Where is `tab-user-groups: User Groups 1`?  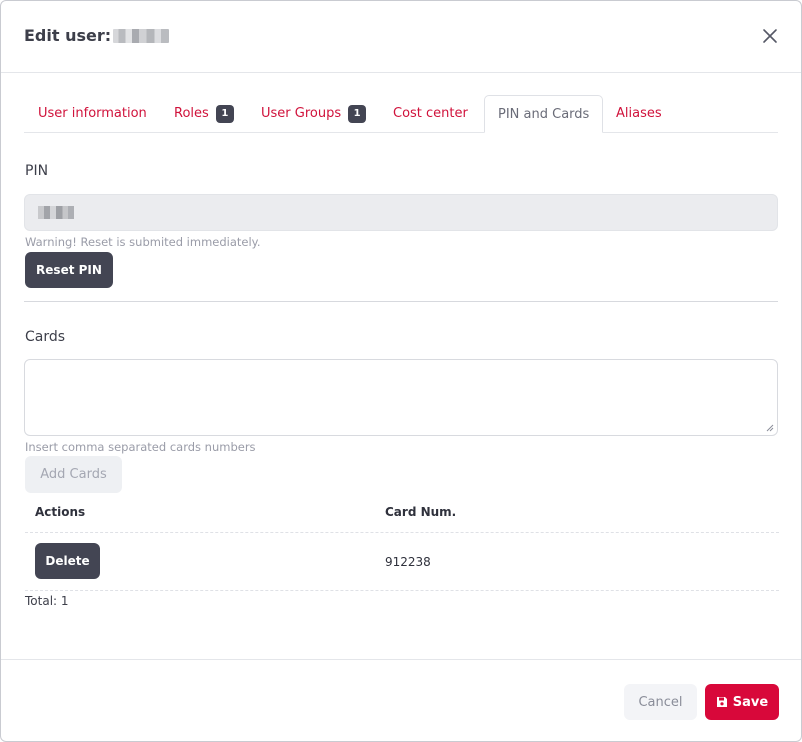
tab-user-groups: User Groups 1 is located at coordinates (314, 113).